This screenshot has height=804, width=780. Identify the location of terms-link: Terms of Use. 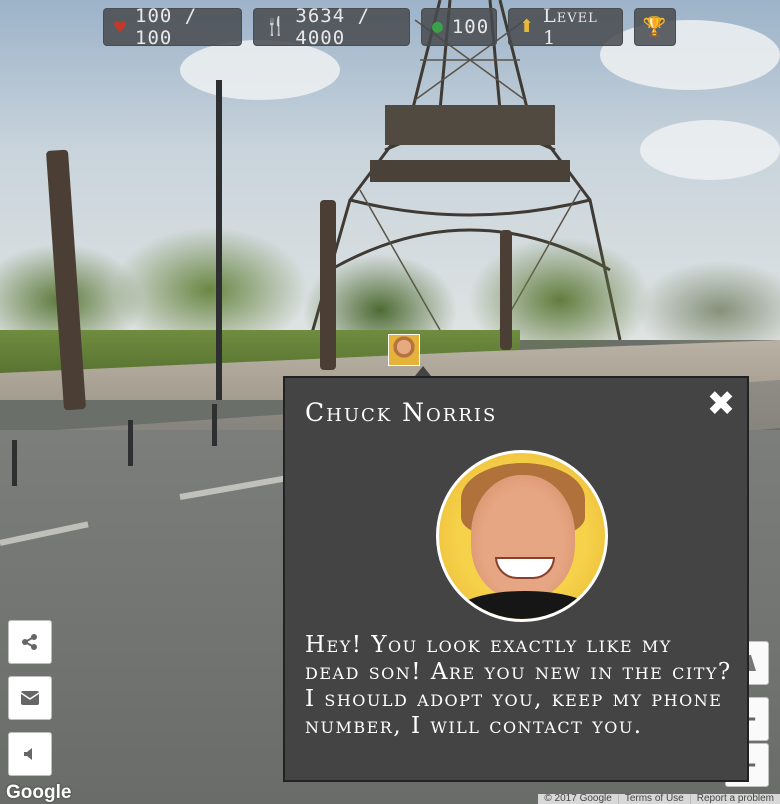
(653, 799).